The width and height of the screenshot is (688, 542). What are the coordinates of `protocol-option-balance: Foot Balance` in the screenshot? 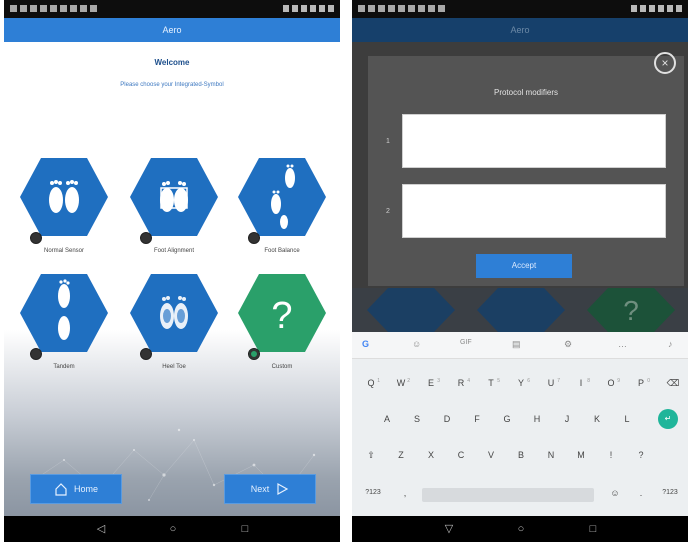 It's located at (282, 210).